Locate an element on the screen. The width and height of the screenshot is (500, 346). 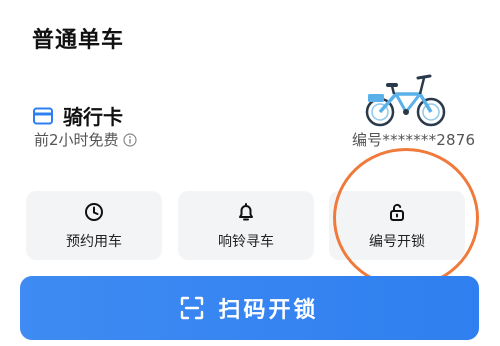
riding-card-subtitle-row: 前2小时免费 is located at coordinates (85, 139).